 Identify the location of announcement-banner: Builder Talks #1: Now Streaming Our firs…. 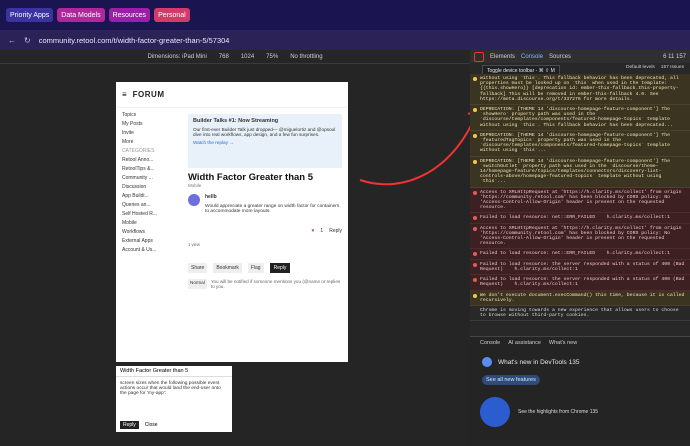
(265, 141).